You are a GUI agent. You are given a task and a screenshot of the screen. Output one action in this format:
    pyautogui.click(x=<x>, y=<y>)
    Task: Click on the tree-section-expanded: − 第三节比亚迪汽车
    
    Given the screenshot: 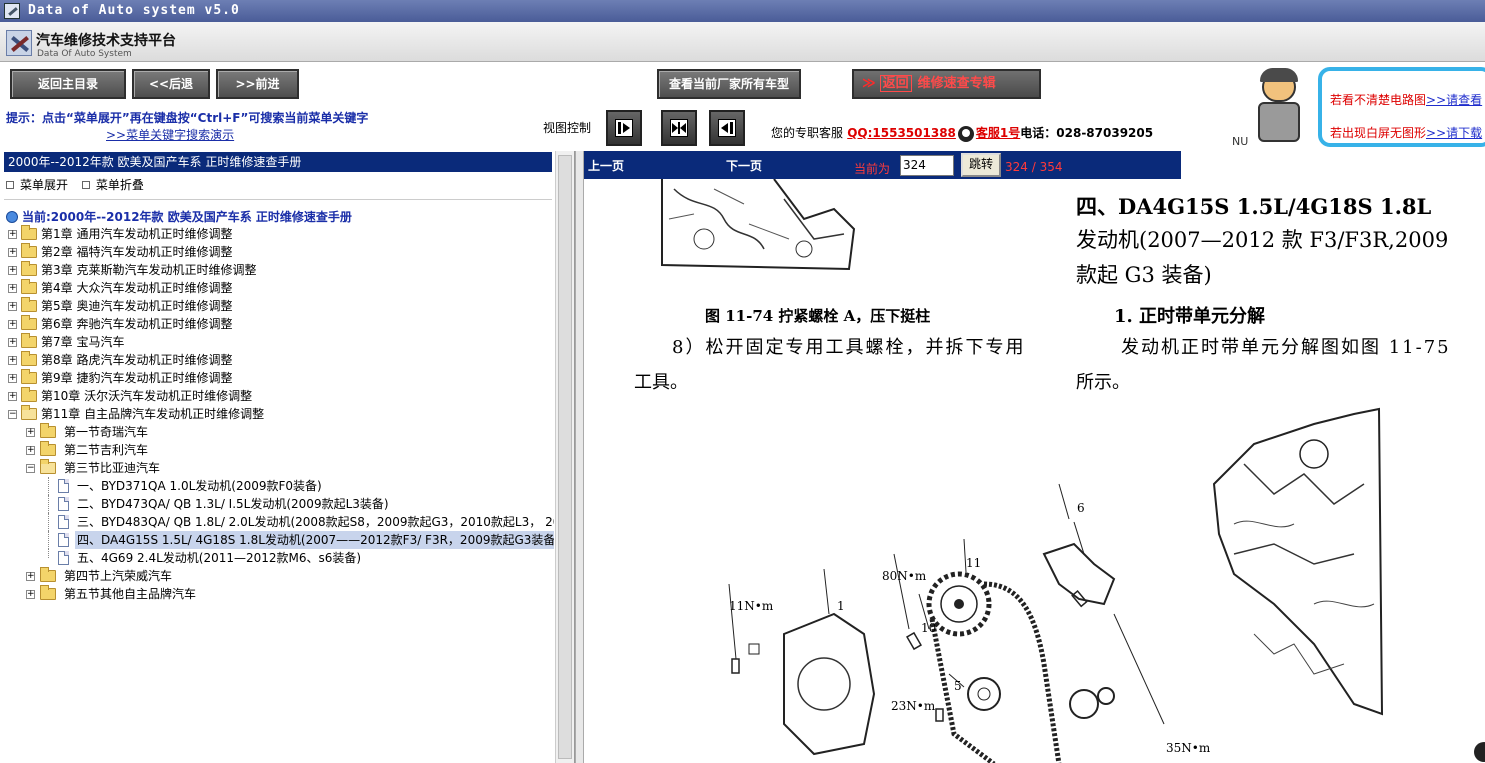 What is the action you would take?
    pyautogui.click(x=277, y=468)
    